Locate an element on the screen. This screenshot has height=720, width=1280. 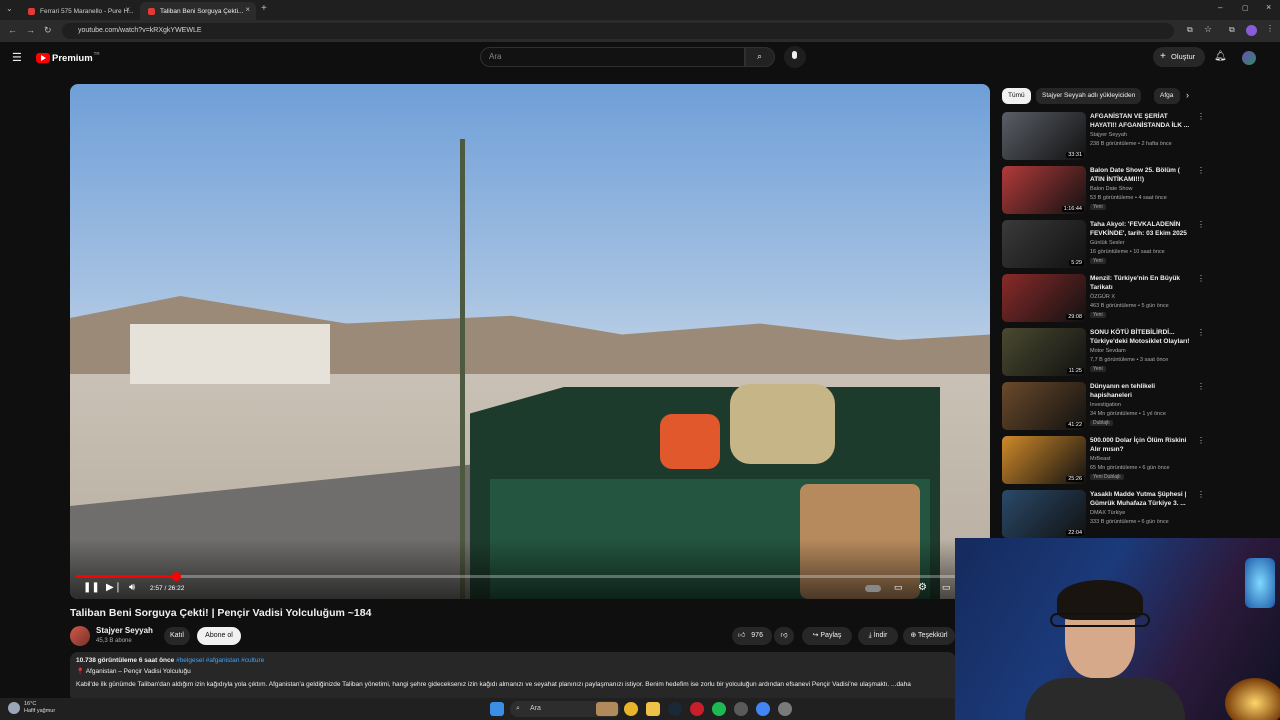
recommendation-thumbnail: 33:31 is located at coordinates (1044, 136).